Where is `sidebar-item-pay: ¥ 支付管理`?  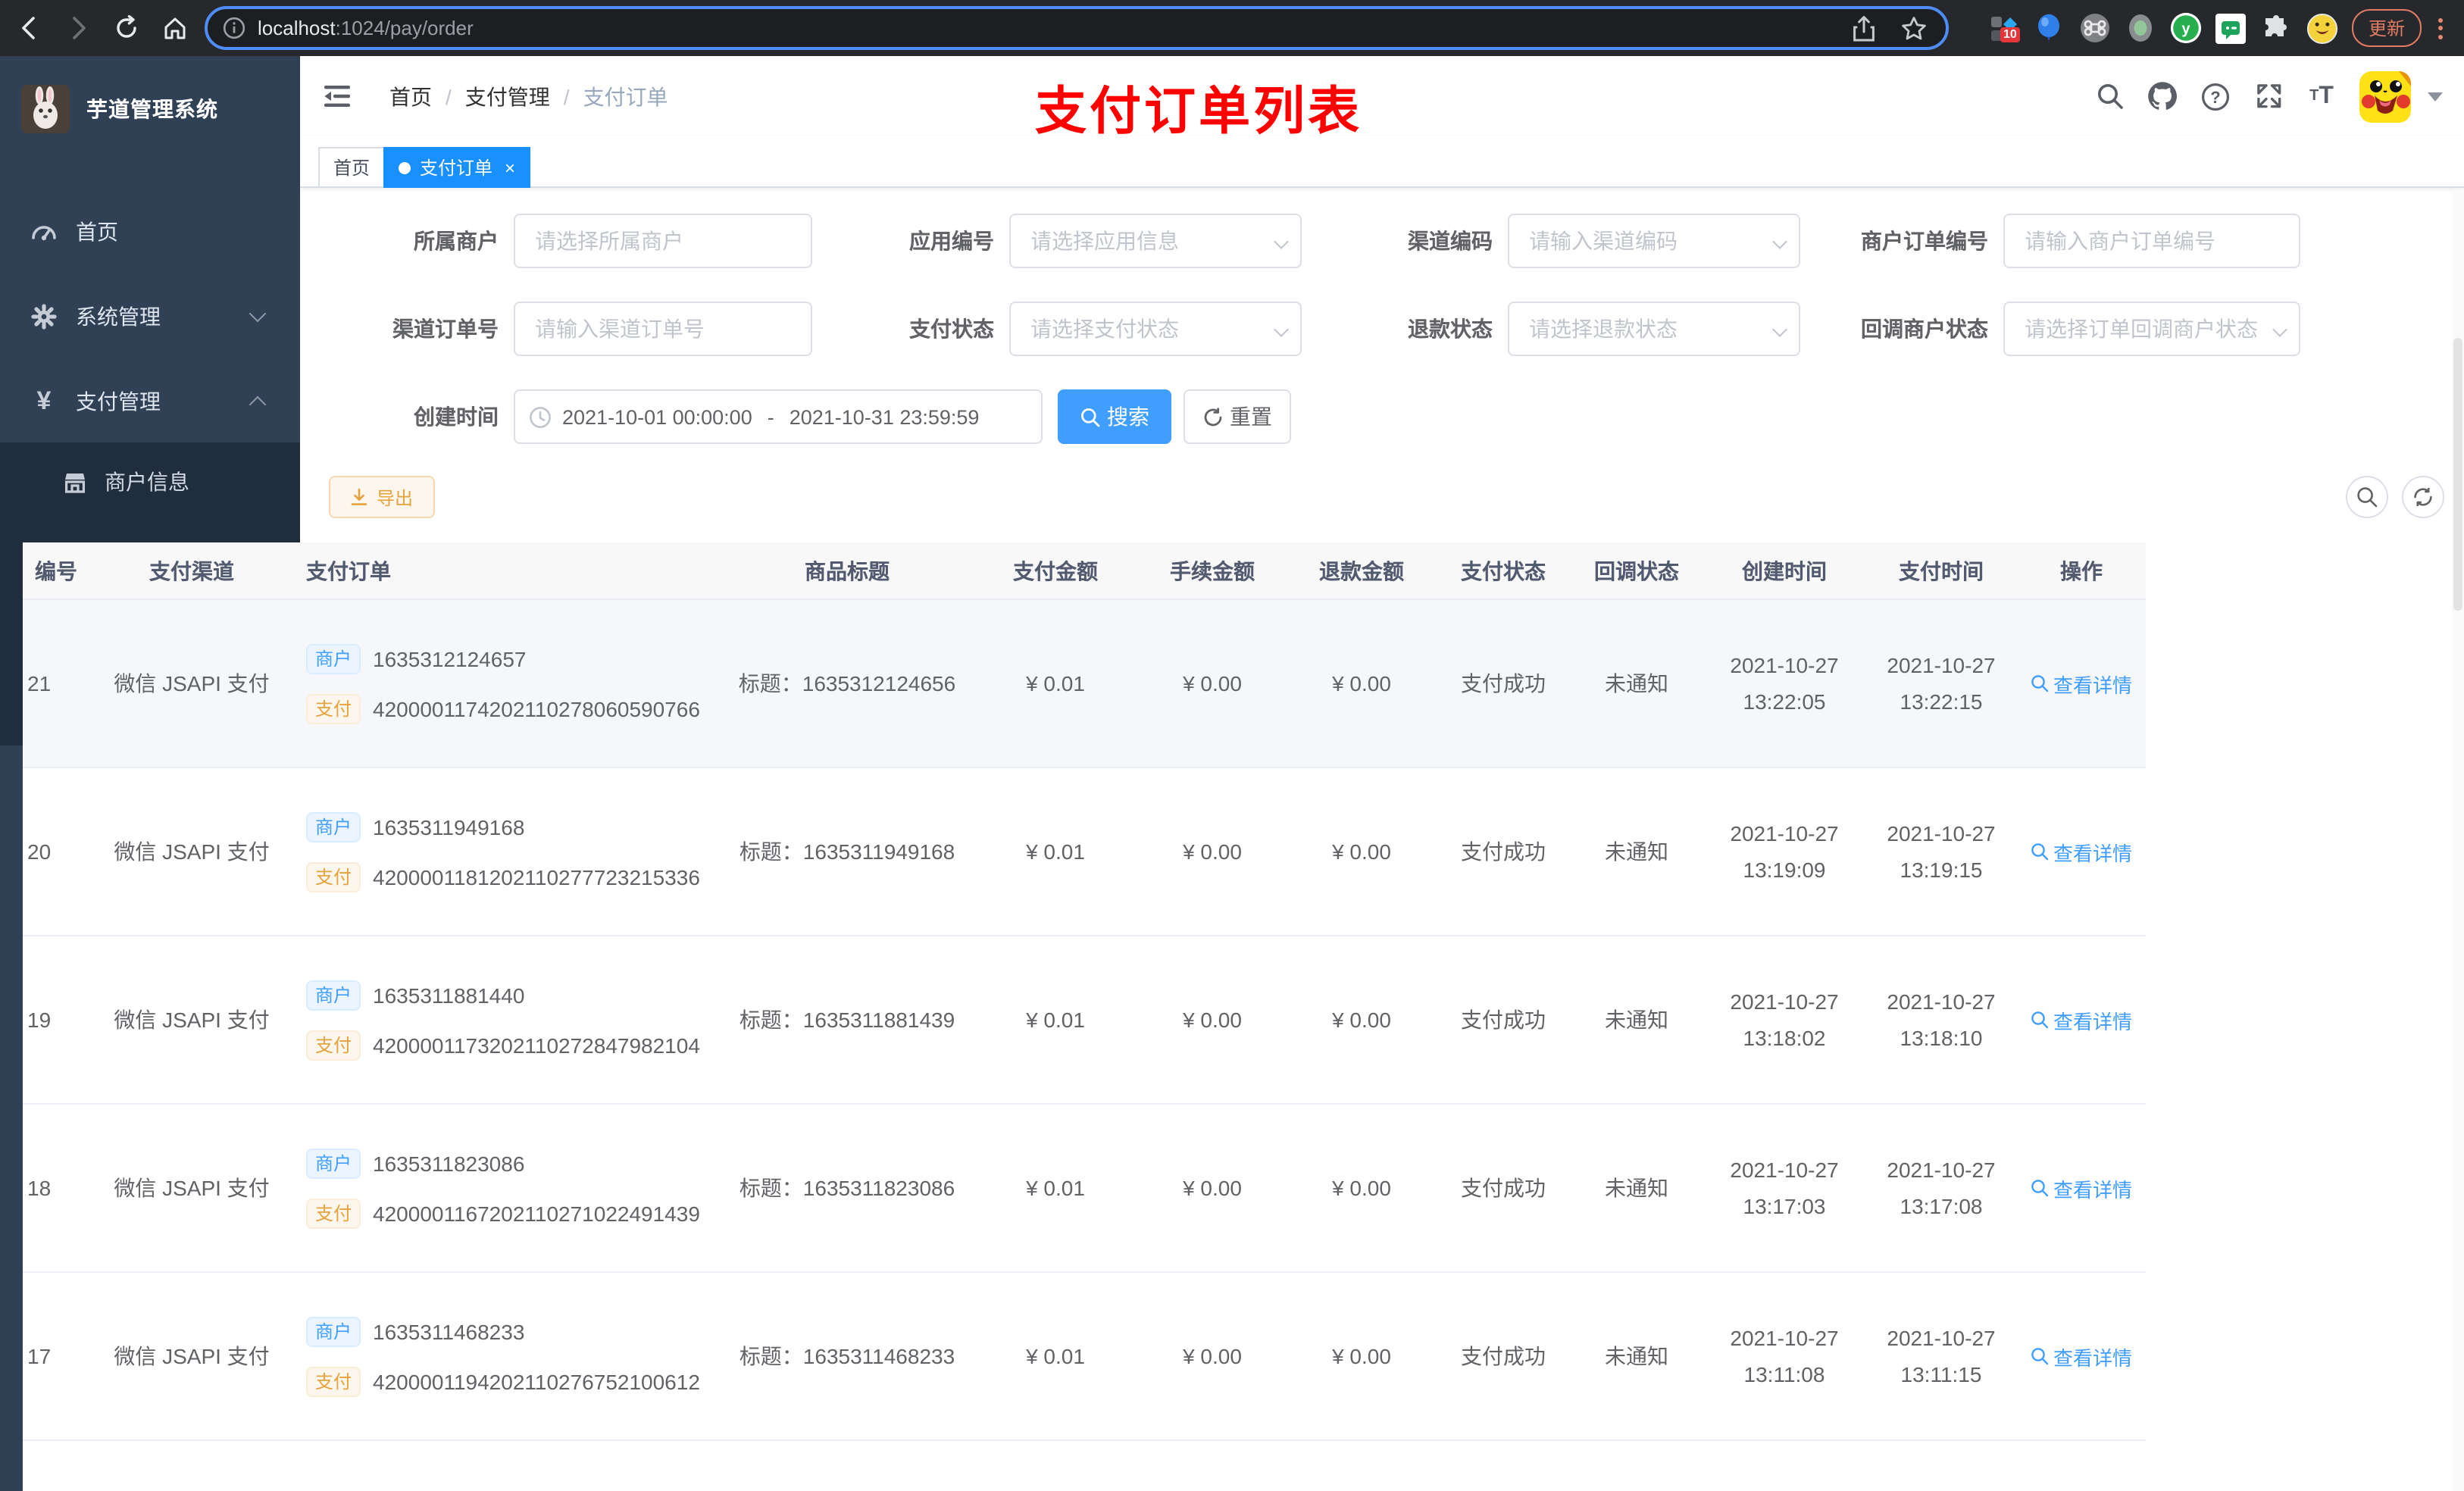 sidebar-item-pay: ¥ 支付管理 is located at coordinates (150, 401).